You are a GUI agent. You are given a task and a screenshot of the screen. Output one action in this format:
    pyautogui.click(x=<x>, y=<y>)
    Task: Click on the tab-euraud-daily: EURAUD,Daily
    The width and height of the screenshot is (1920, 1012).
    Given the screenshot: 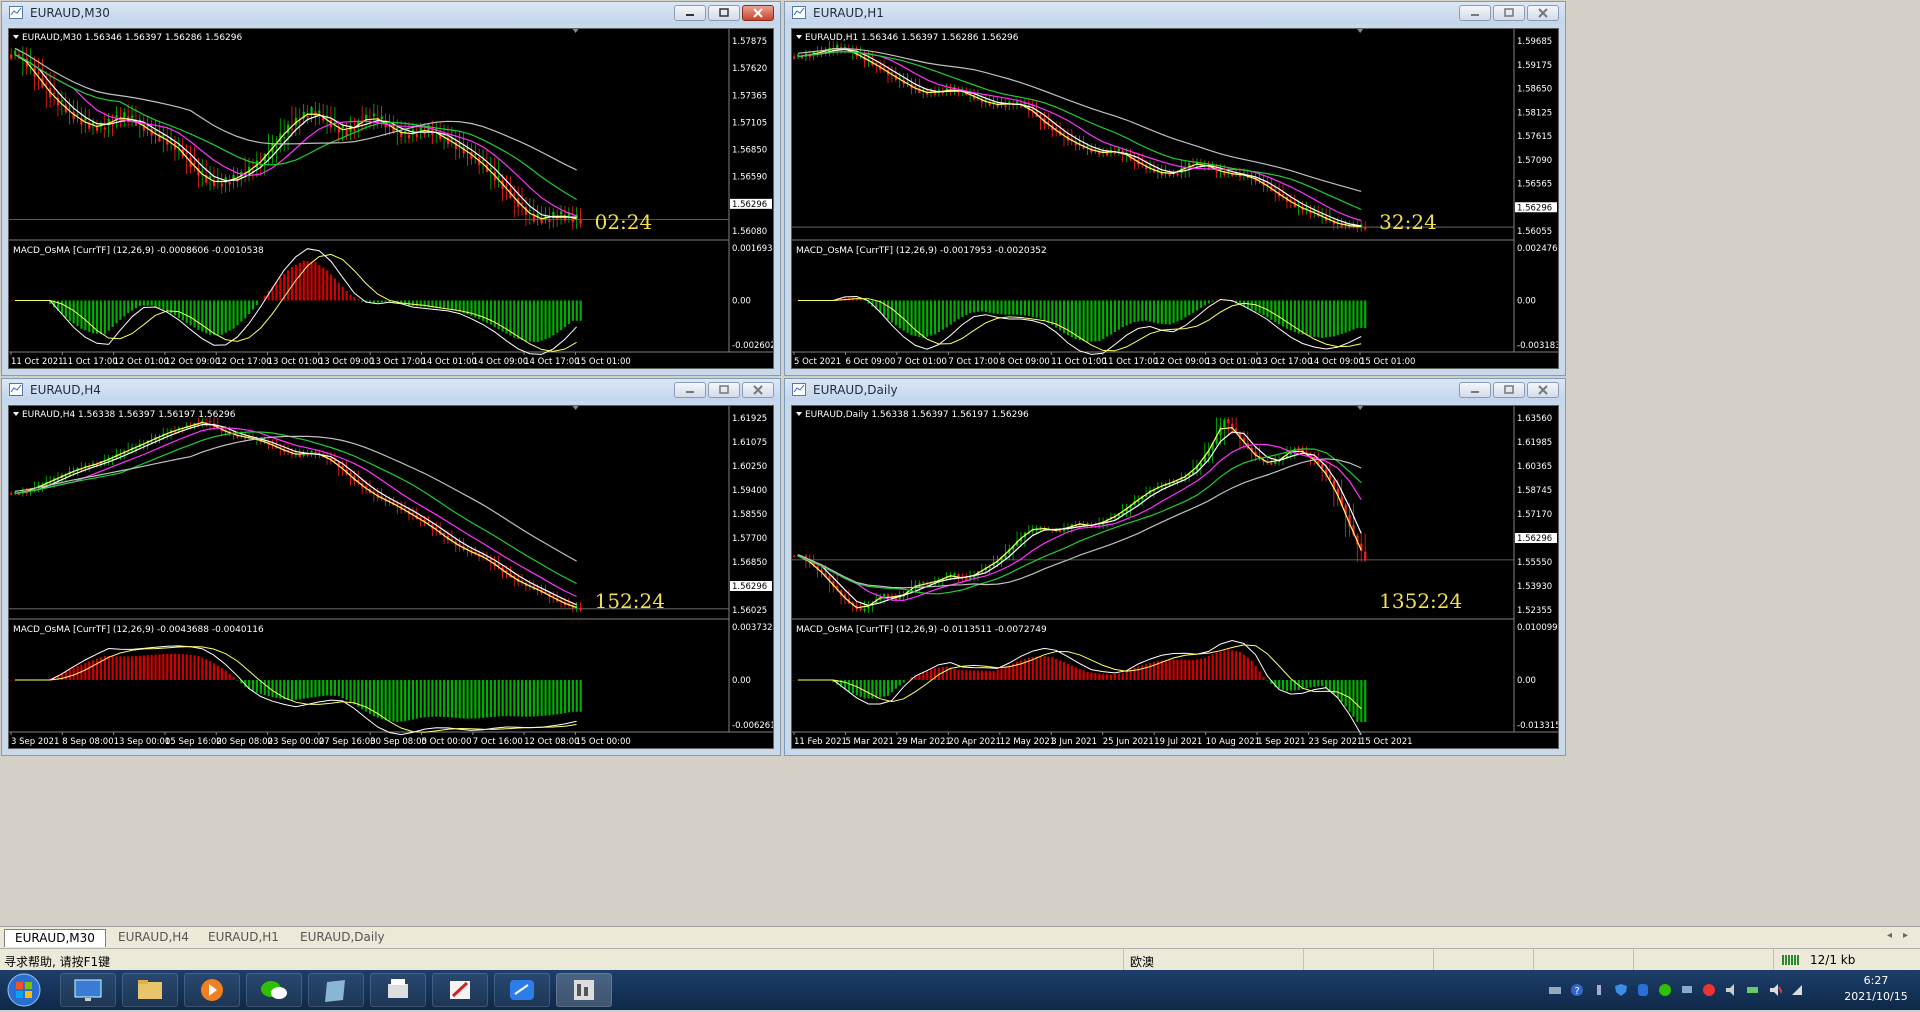 What is the action you would take?
    pyautogui.click(x=342, y=938)
    